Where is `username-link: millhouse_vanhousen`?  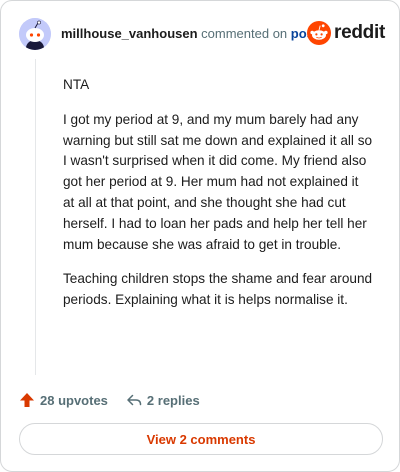 username-link: millhouse_vanhousen is located at coordinates (129, 33).